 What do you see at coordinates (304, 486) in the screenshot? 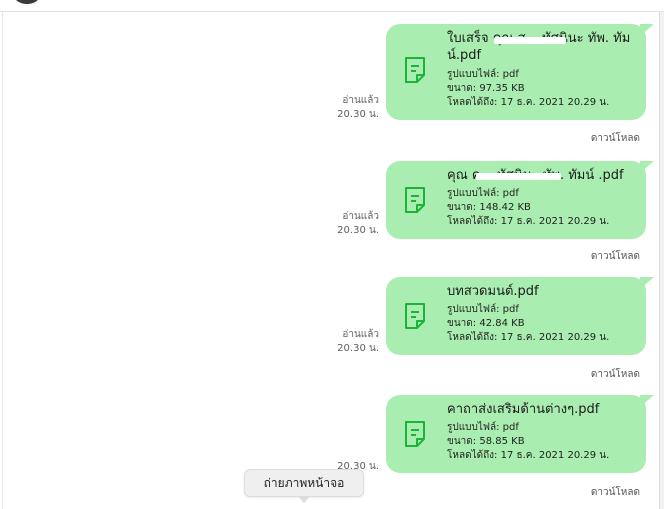
I see `screenshot-tooltip: ถ่ายภาพหน้าจอ` at bounding box center [304, 486].